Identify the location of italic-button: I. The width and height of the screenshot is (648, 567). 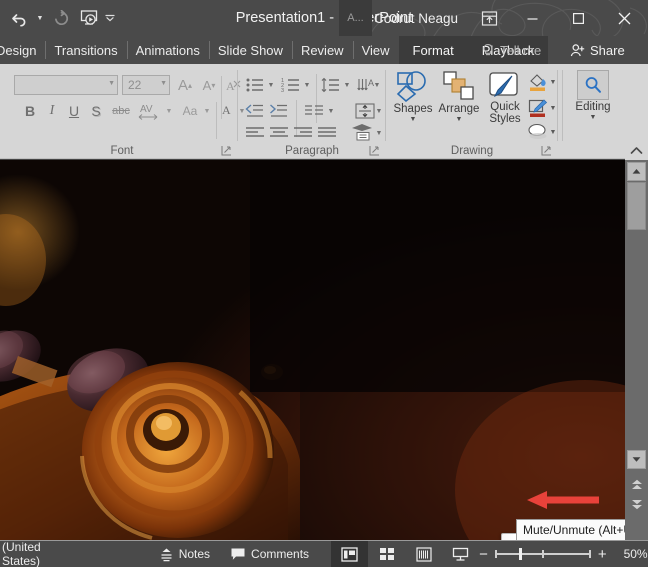
(52, 111).